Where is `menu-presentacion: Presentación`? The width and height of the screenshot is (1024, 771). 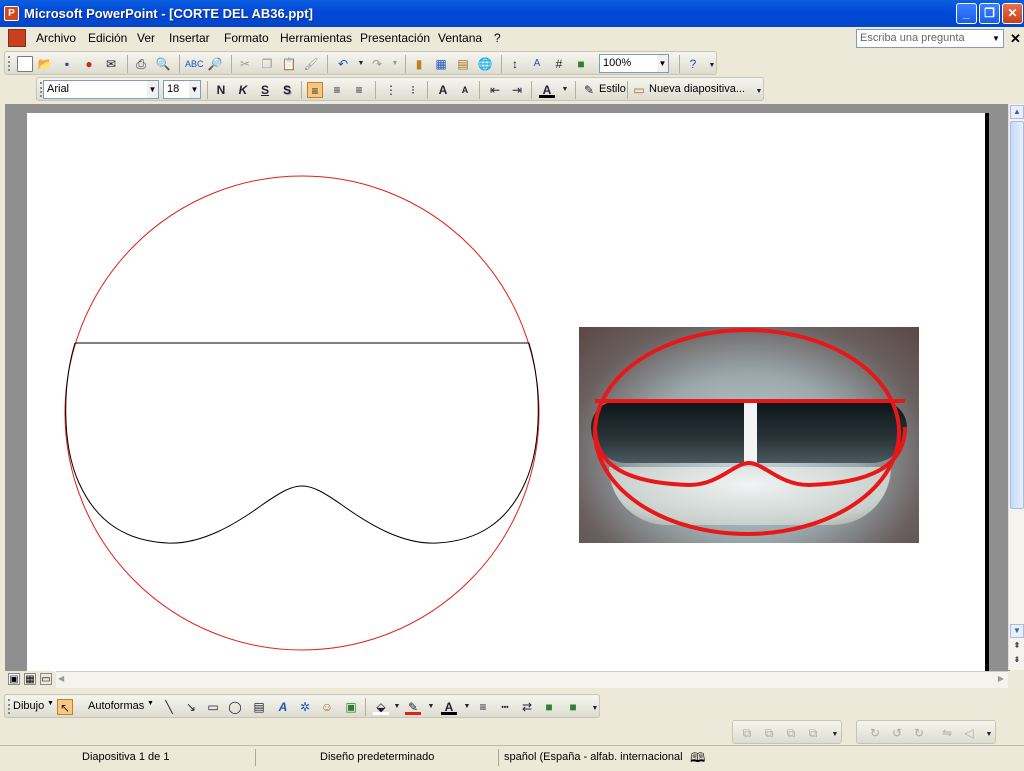
menu-presentacion: Presentación is located at coordinates (395, 38).